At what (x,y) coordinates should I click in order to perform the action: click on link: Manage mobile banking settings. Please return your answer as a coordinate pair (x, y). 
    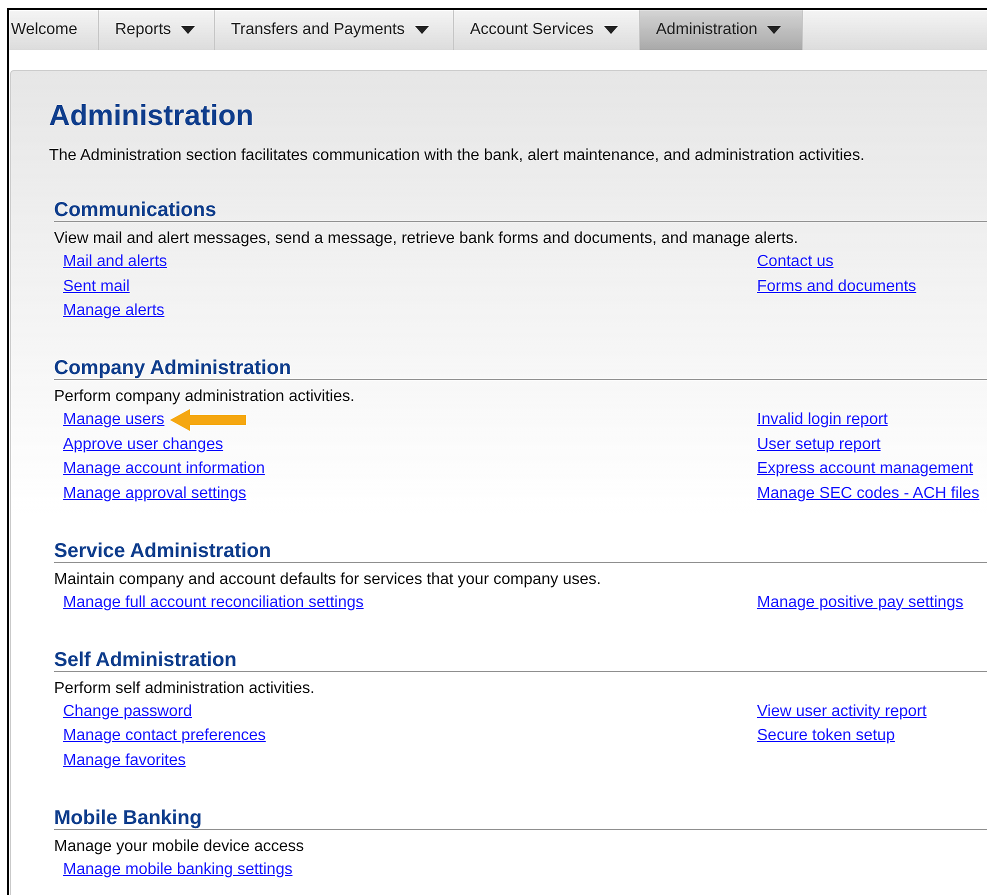
    Looking at the image, I should click on (177, 870).